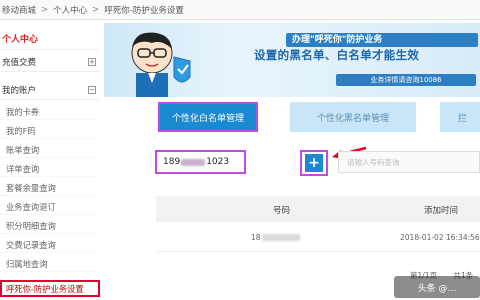 Image resolution: width=480 pixels, height=300 pixels. Describe the element at coordinates (92, 61) in the screenshot. I see `expand-icon: +` at that location.